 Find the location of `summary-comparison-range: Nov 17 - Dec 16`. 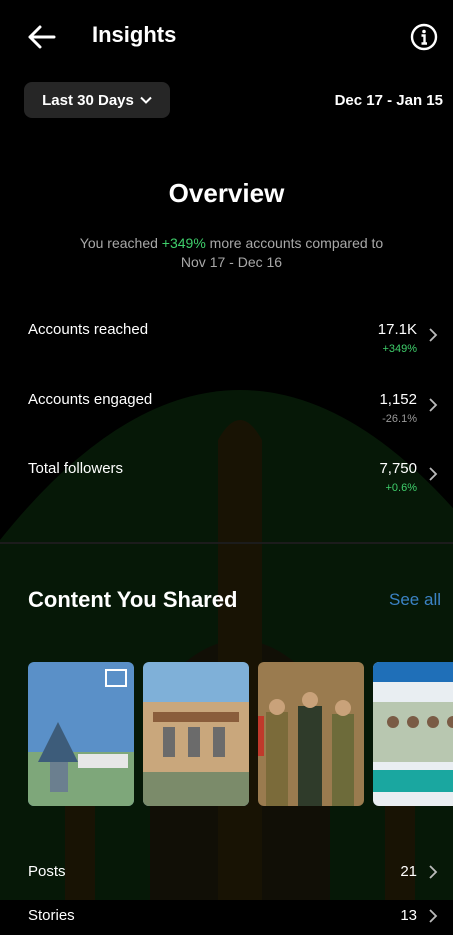

summary-comparison-range: Nov 17 - Dec 16 is located at coordinates (231, 262).